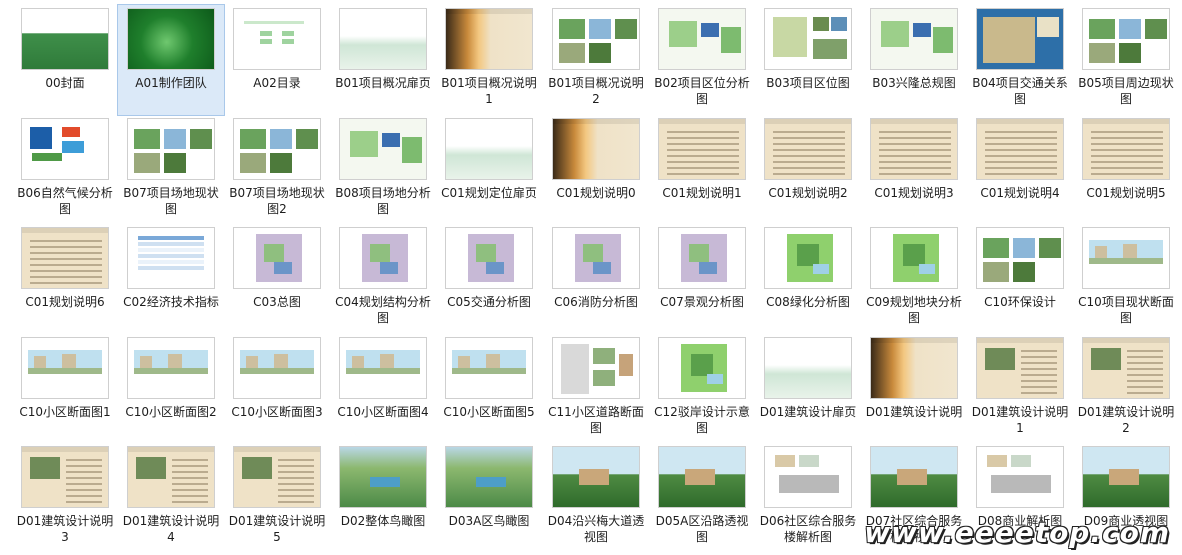 The width and height of the screenshot is (1182, 555). I want to click on thumbnail-item: B04项目交通关系图, so click(1020, 60).